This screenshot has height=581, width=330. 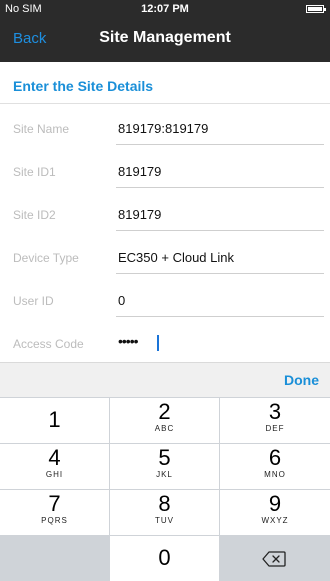 I want to click on key-7: 7 PQRS, so click(x=54, y=512).